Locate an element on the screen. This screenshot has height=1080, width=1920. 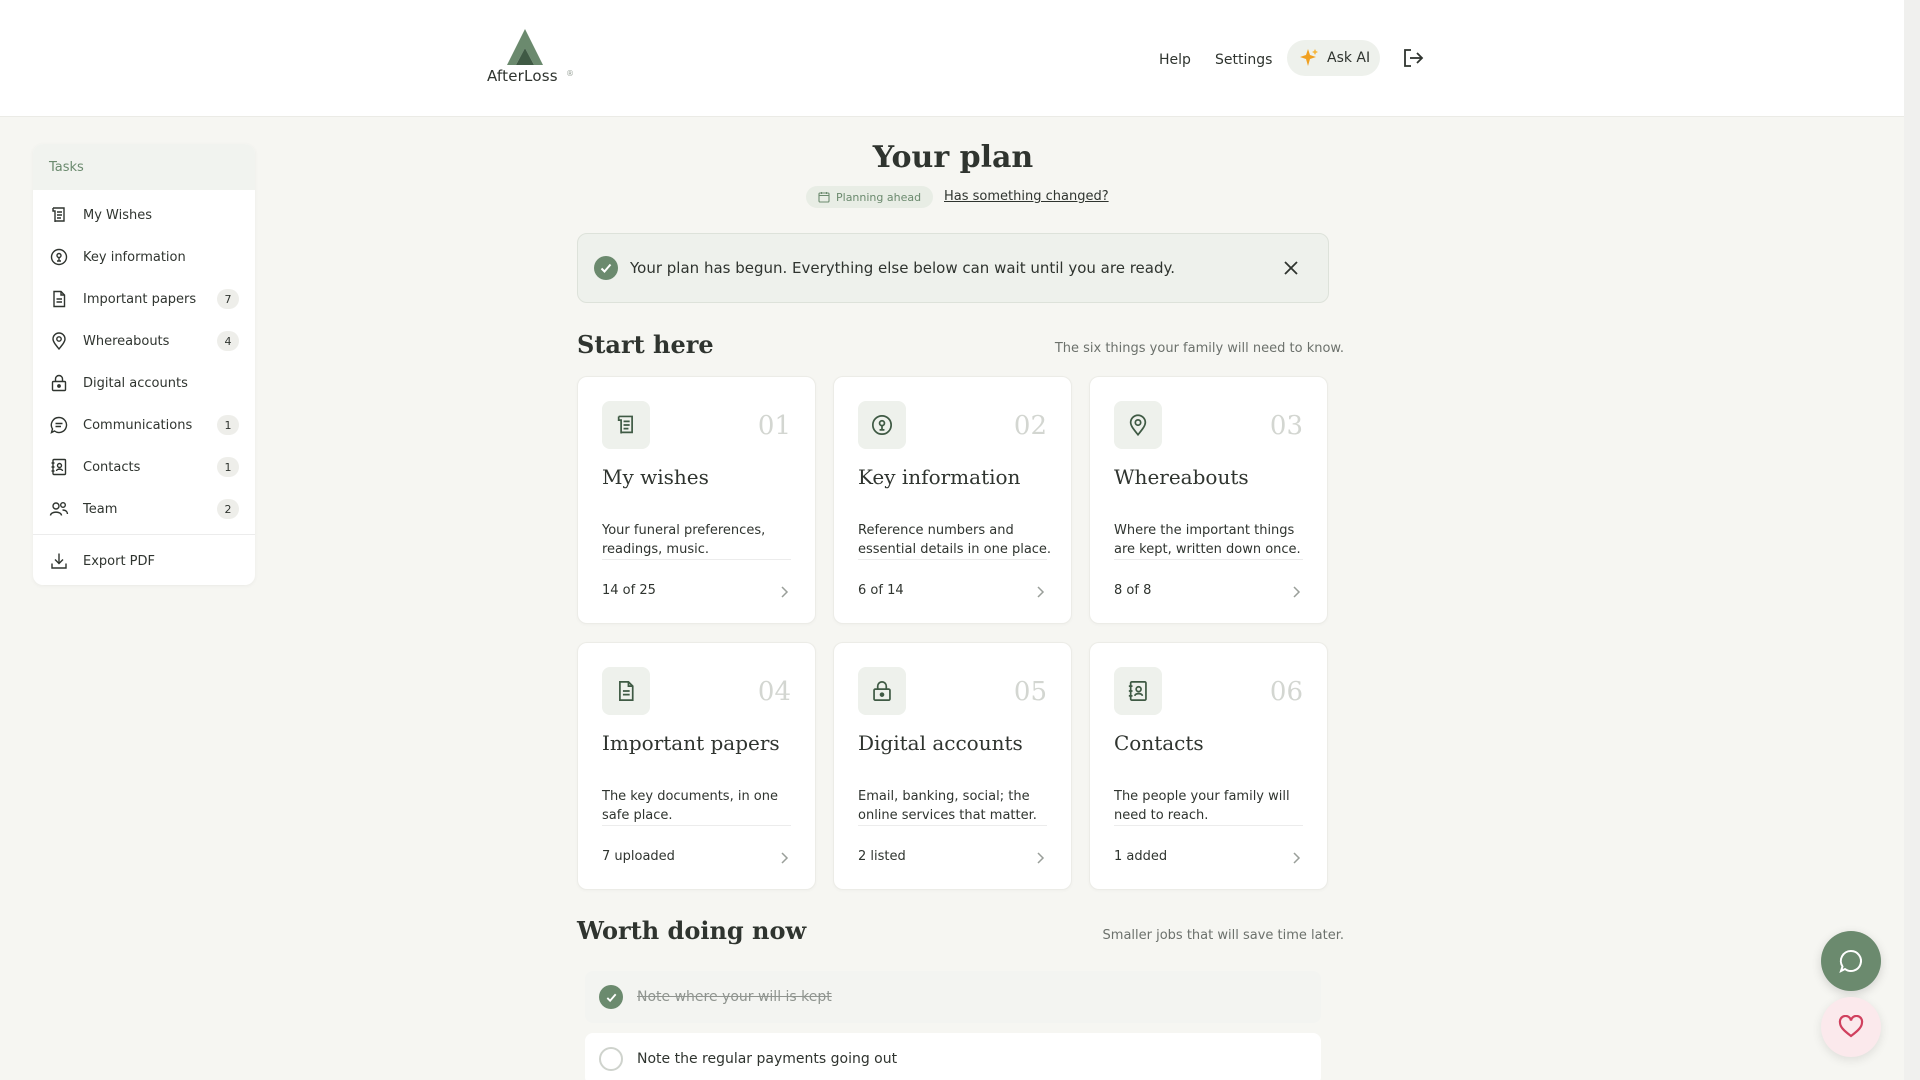
card-title: Digital accounts is located at coordinates (940, 743).